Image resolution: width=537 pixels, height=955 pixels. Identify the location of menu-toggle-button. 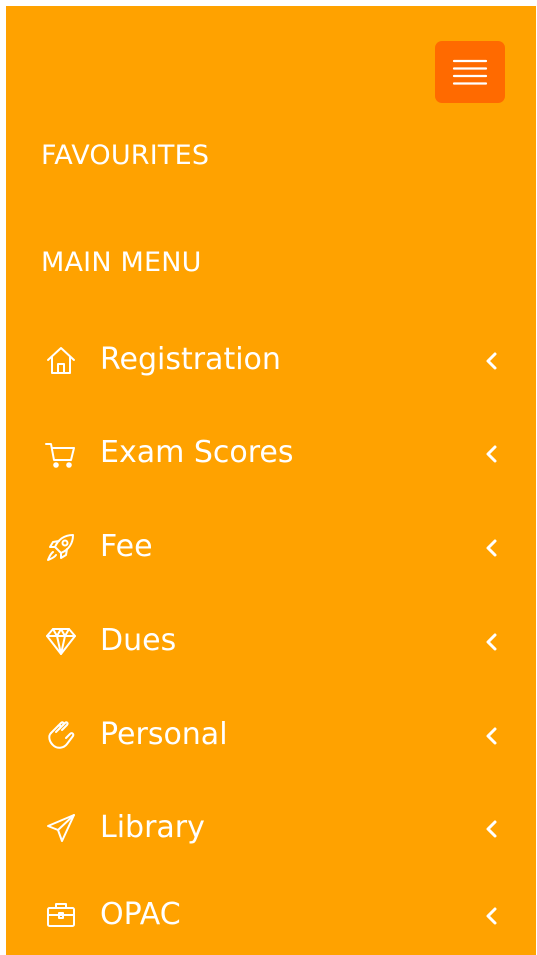
(470, 72).